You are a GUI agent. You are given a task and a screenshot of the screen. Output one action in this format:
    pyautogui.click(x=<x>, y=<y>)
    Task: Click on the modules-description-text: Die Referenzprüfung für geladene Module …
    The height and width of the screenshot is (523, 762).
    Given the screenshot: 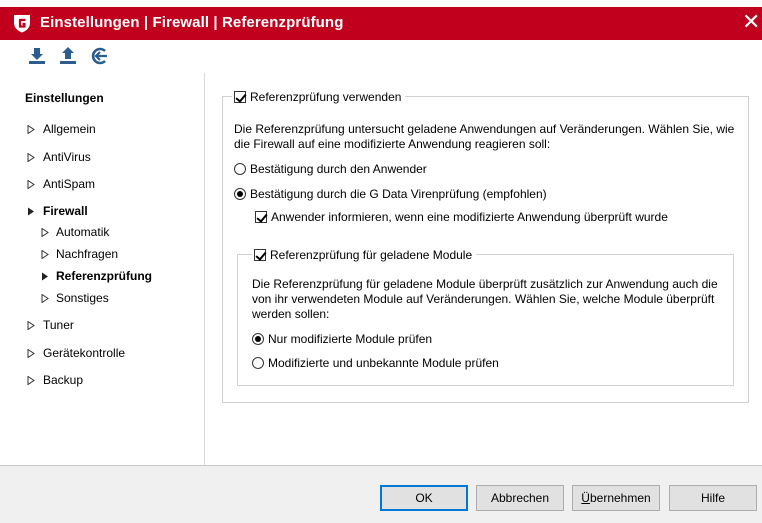 What is the action you would take?
    pyautogui.click(x=485, y=299)
    